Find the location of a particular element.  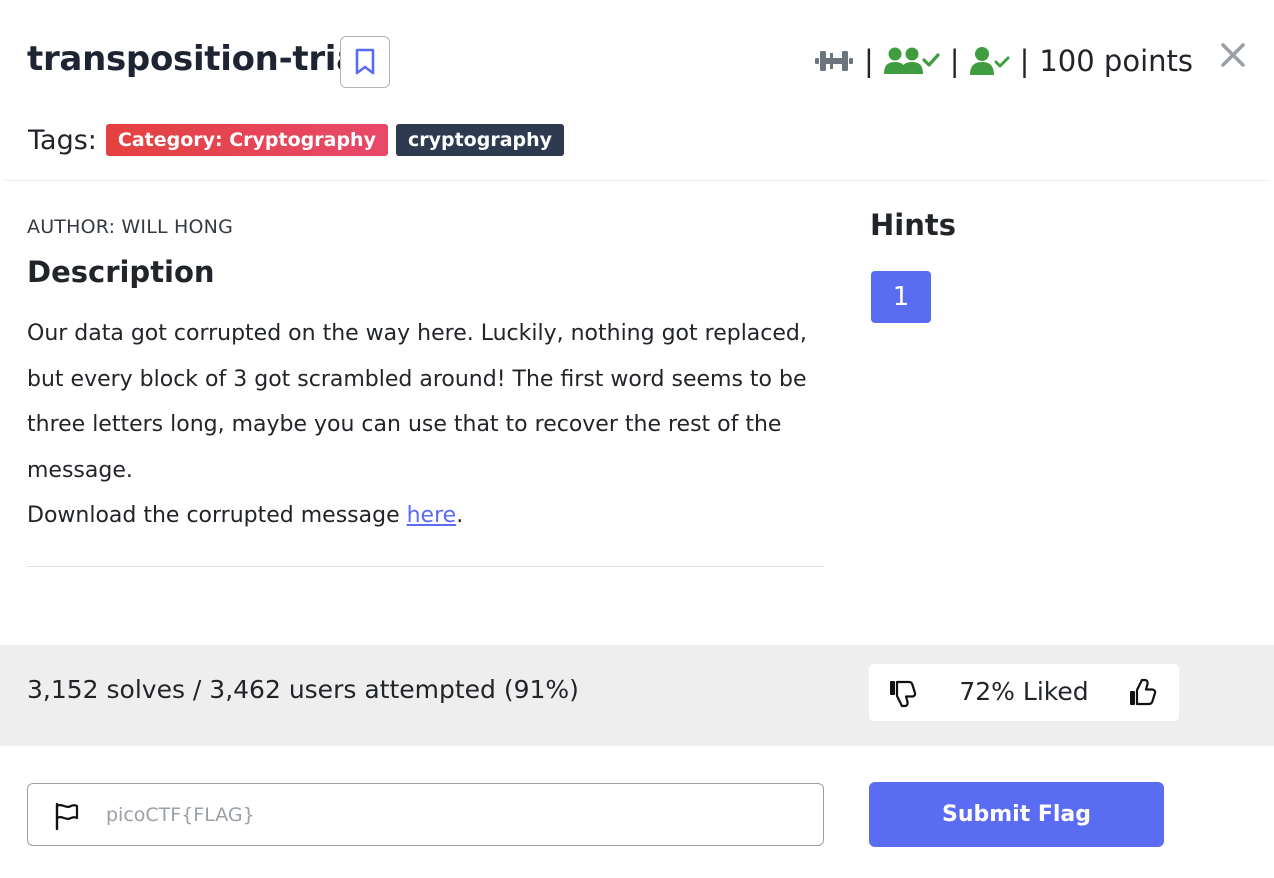

tags-label: Tags: is located at coordinates (62, 140).